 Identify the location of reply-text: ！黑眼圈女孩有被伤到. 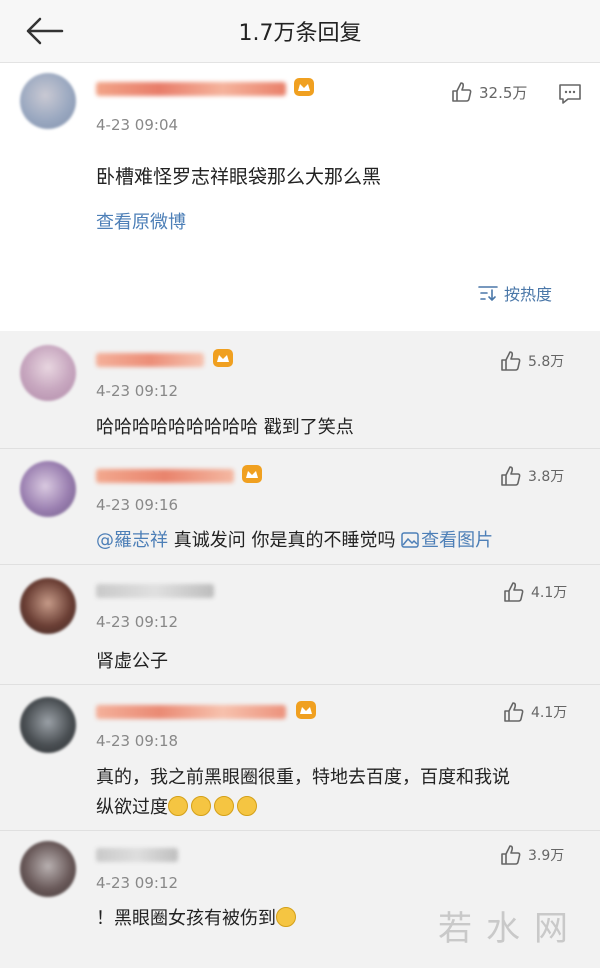
(197, 917).